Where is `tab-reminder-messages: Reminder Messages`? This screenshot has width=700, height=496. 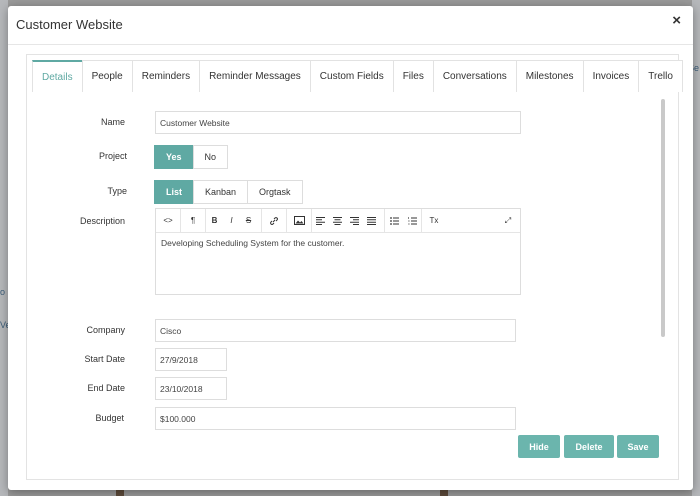
tab-reminder-messages: Reminder Messages is located at coordinates (255, 76).